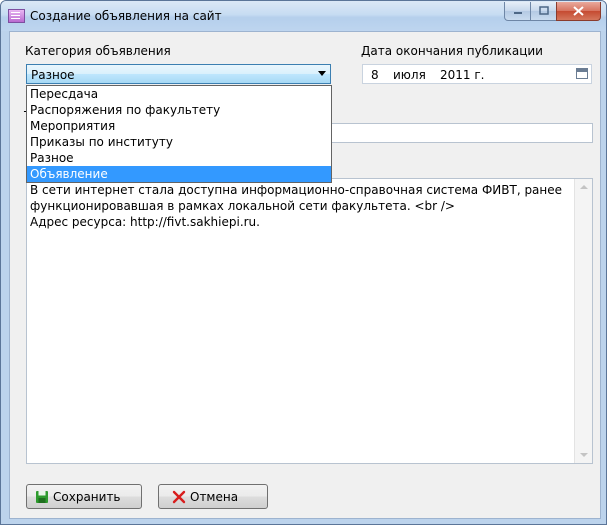 This screenshot has height=525, width=607. Describe the element at coordinates (87, 497) in the screenshot. I see `save-button-label: Сохранить` at that location.